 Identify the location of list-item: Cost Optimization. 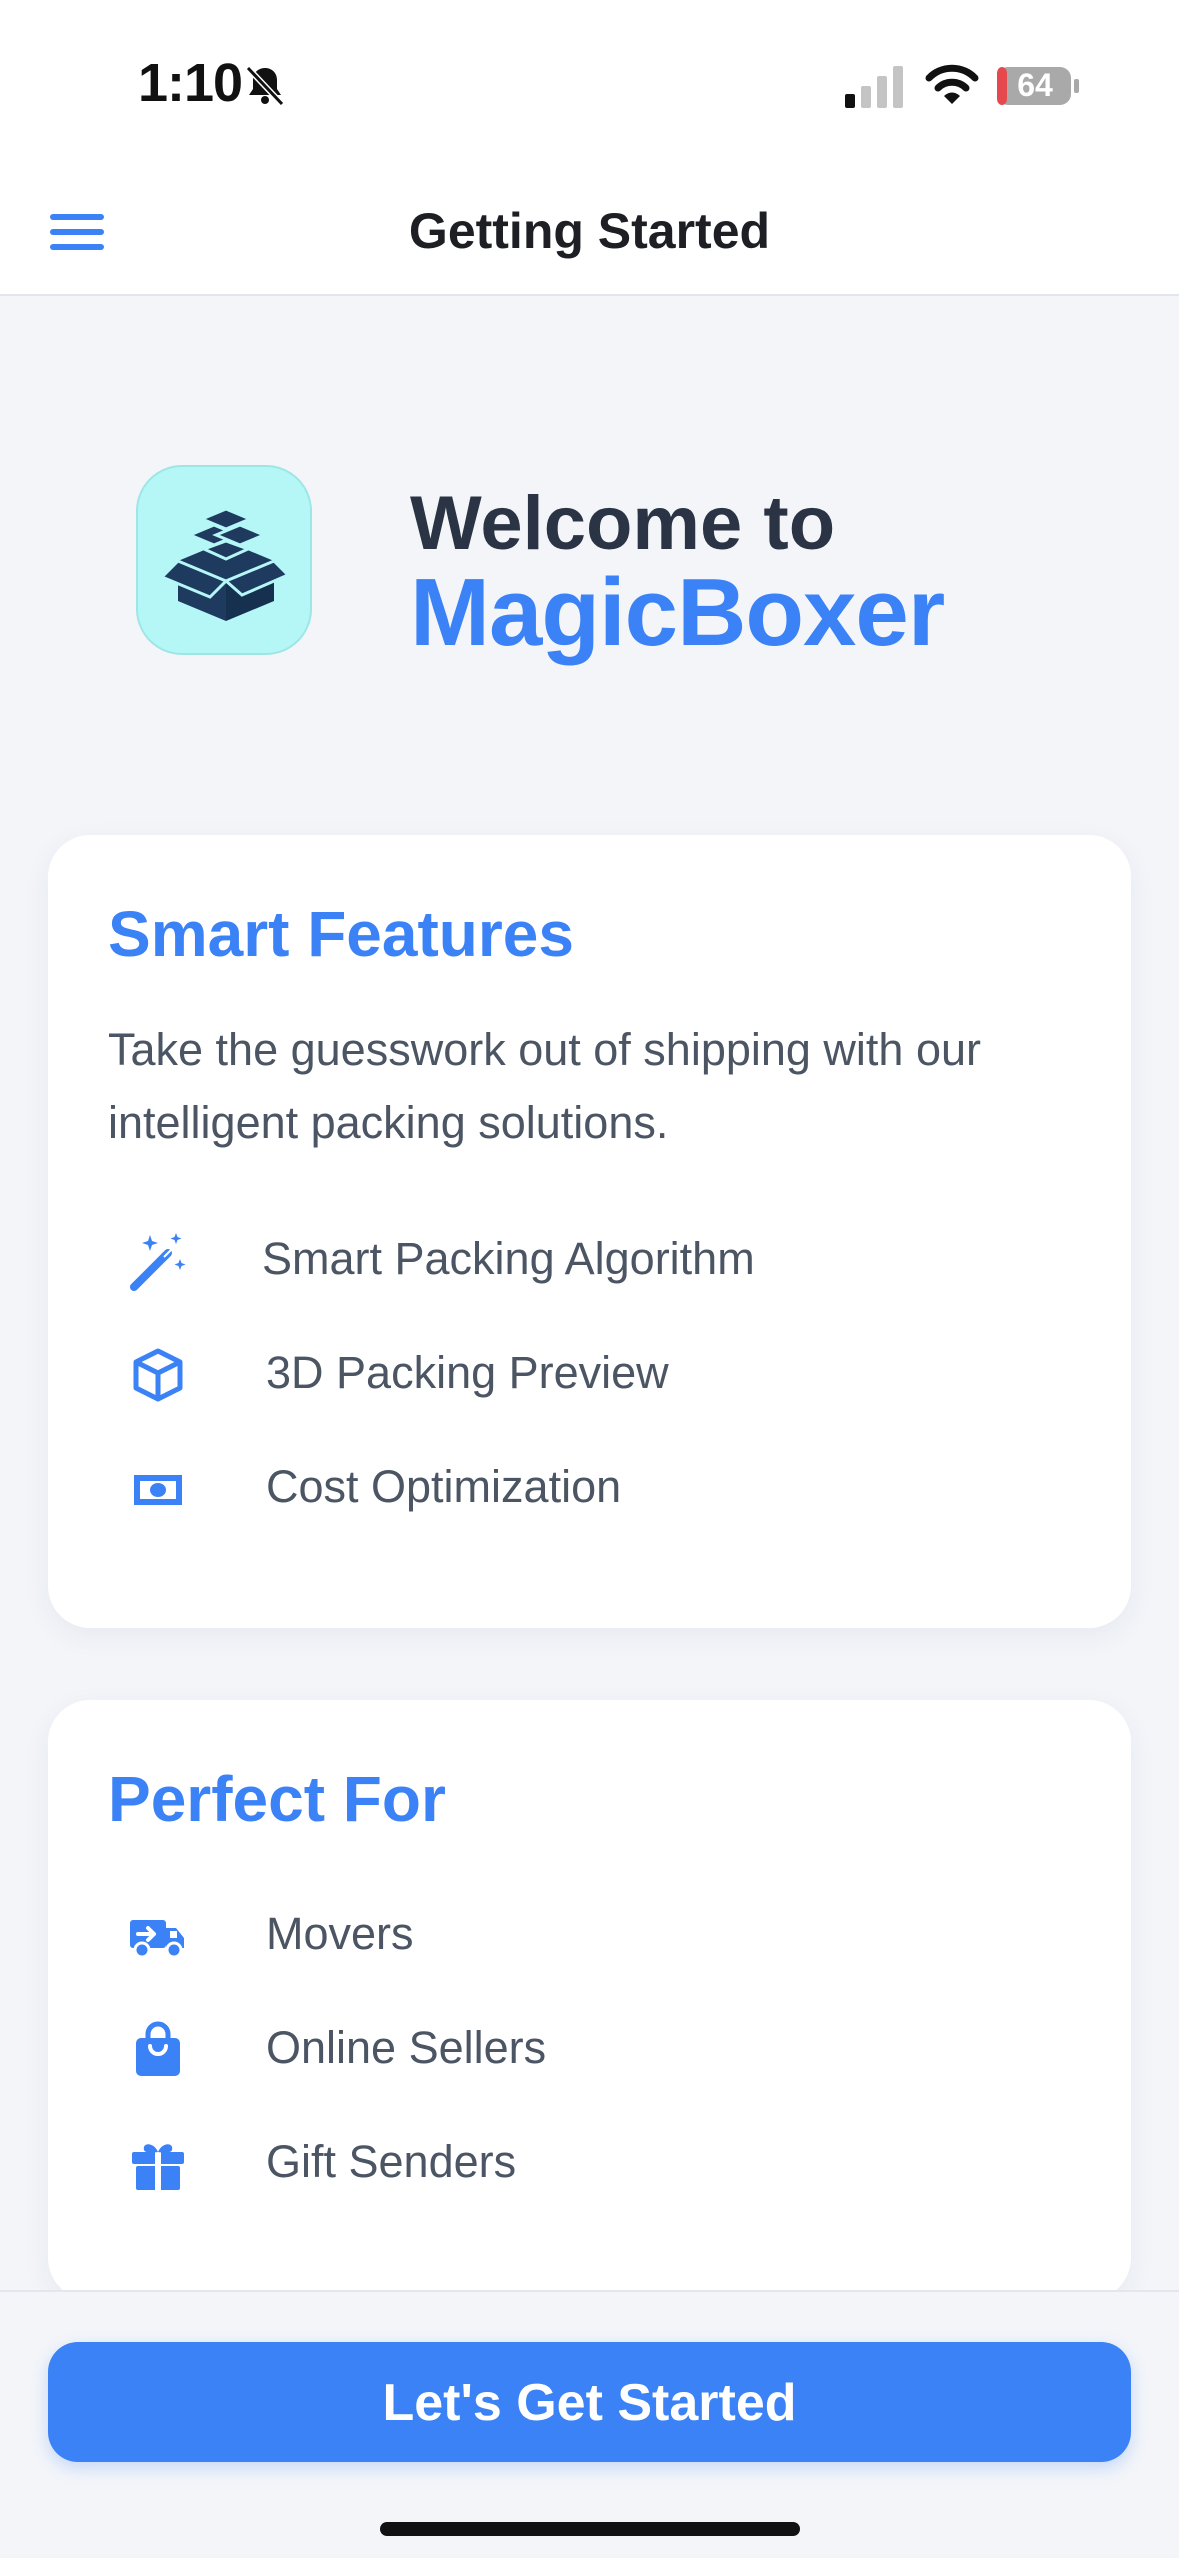
(578, 1488).